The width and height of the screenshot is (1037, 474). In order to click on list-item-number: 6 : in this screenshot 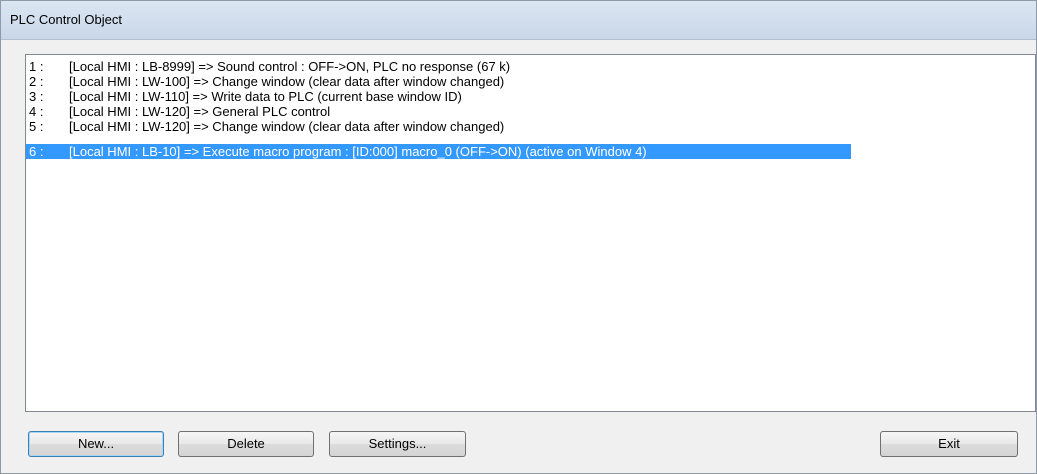, I will do `click(36, 151)`.